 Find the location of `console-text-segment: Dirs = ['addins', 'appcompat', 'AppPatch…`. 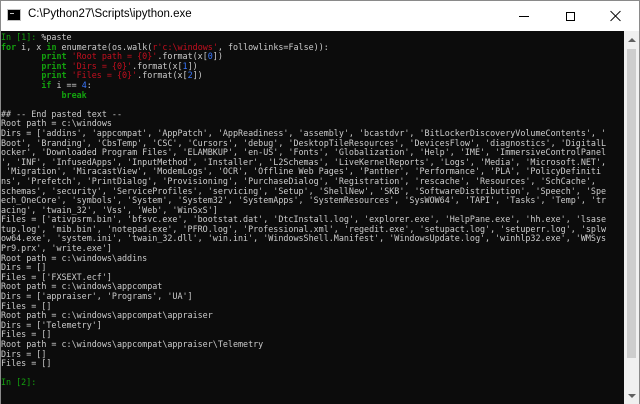

console-text-segment: Dirs = ['addins', 'appcompat', 'AppPatch… is located at coordinates (304, 132).